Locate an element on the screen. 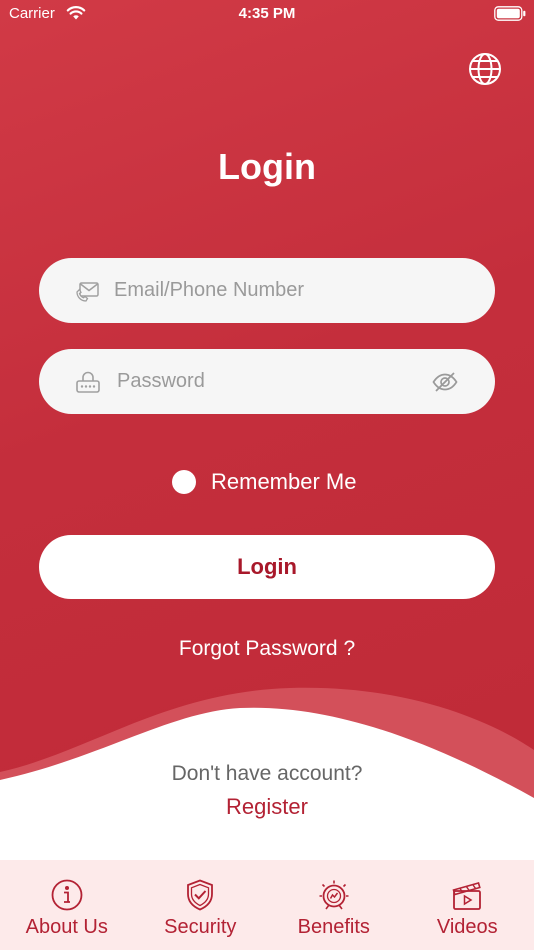 The image size is (534, 950). globe-icon is located at coordinates (485, 69).